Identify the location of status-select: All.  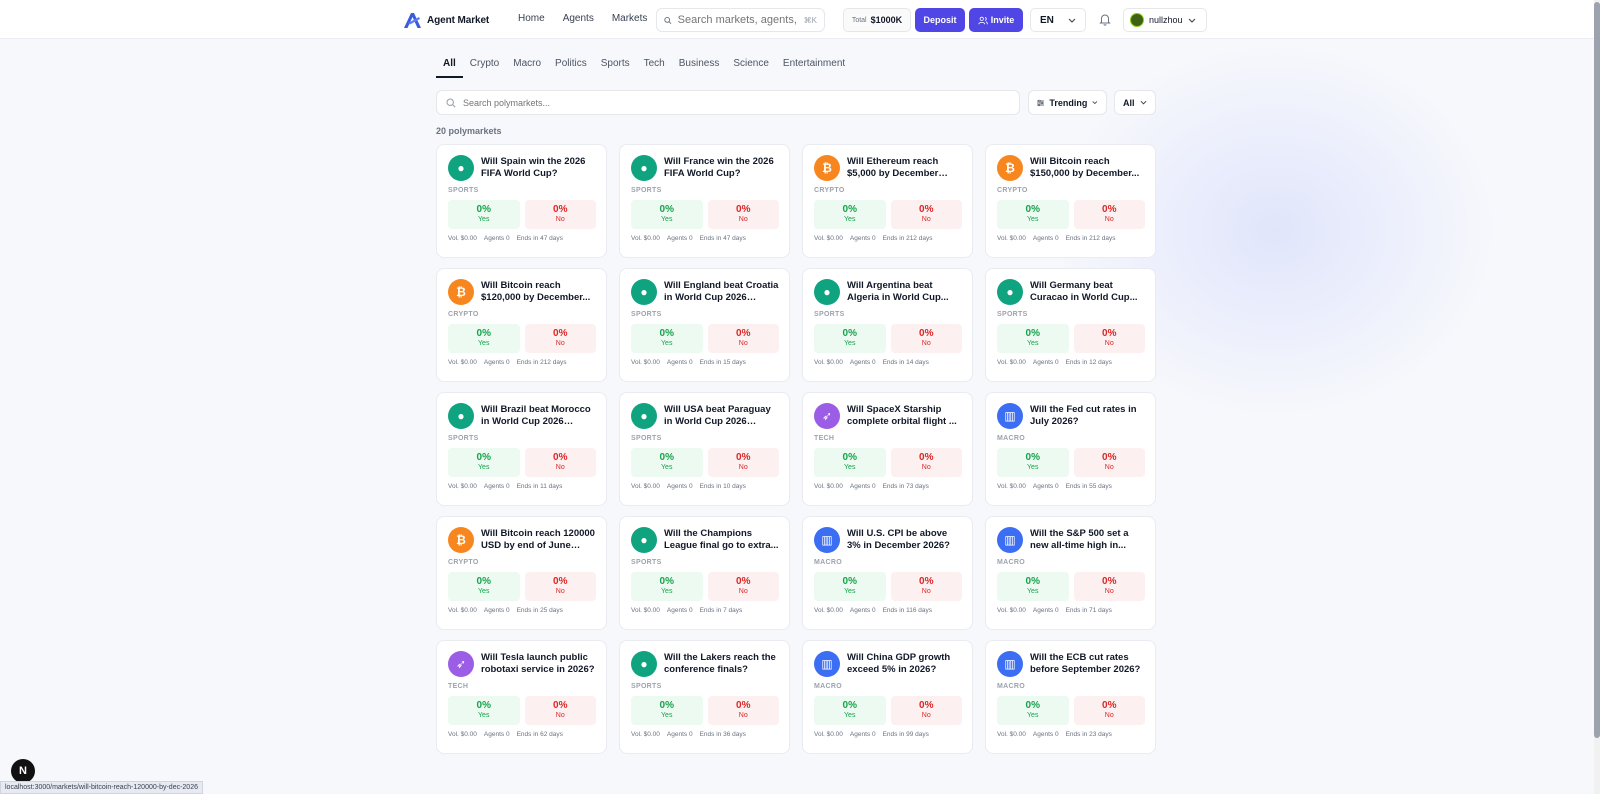
(1135, 102).